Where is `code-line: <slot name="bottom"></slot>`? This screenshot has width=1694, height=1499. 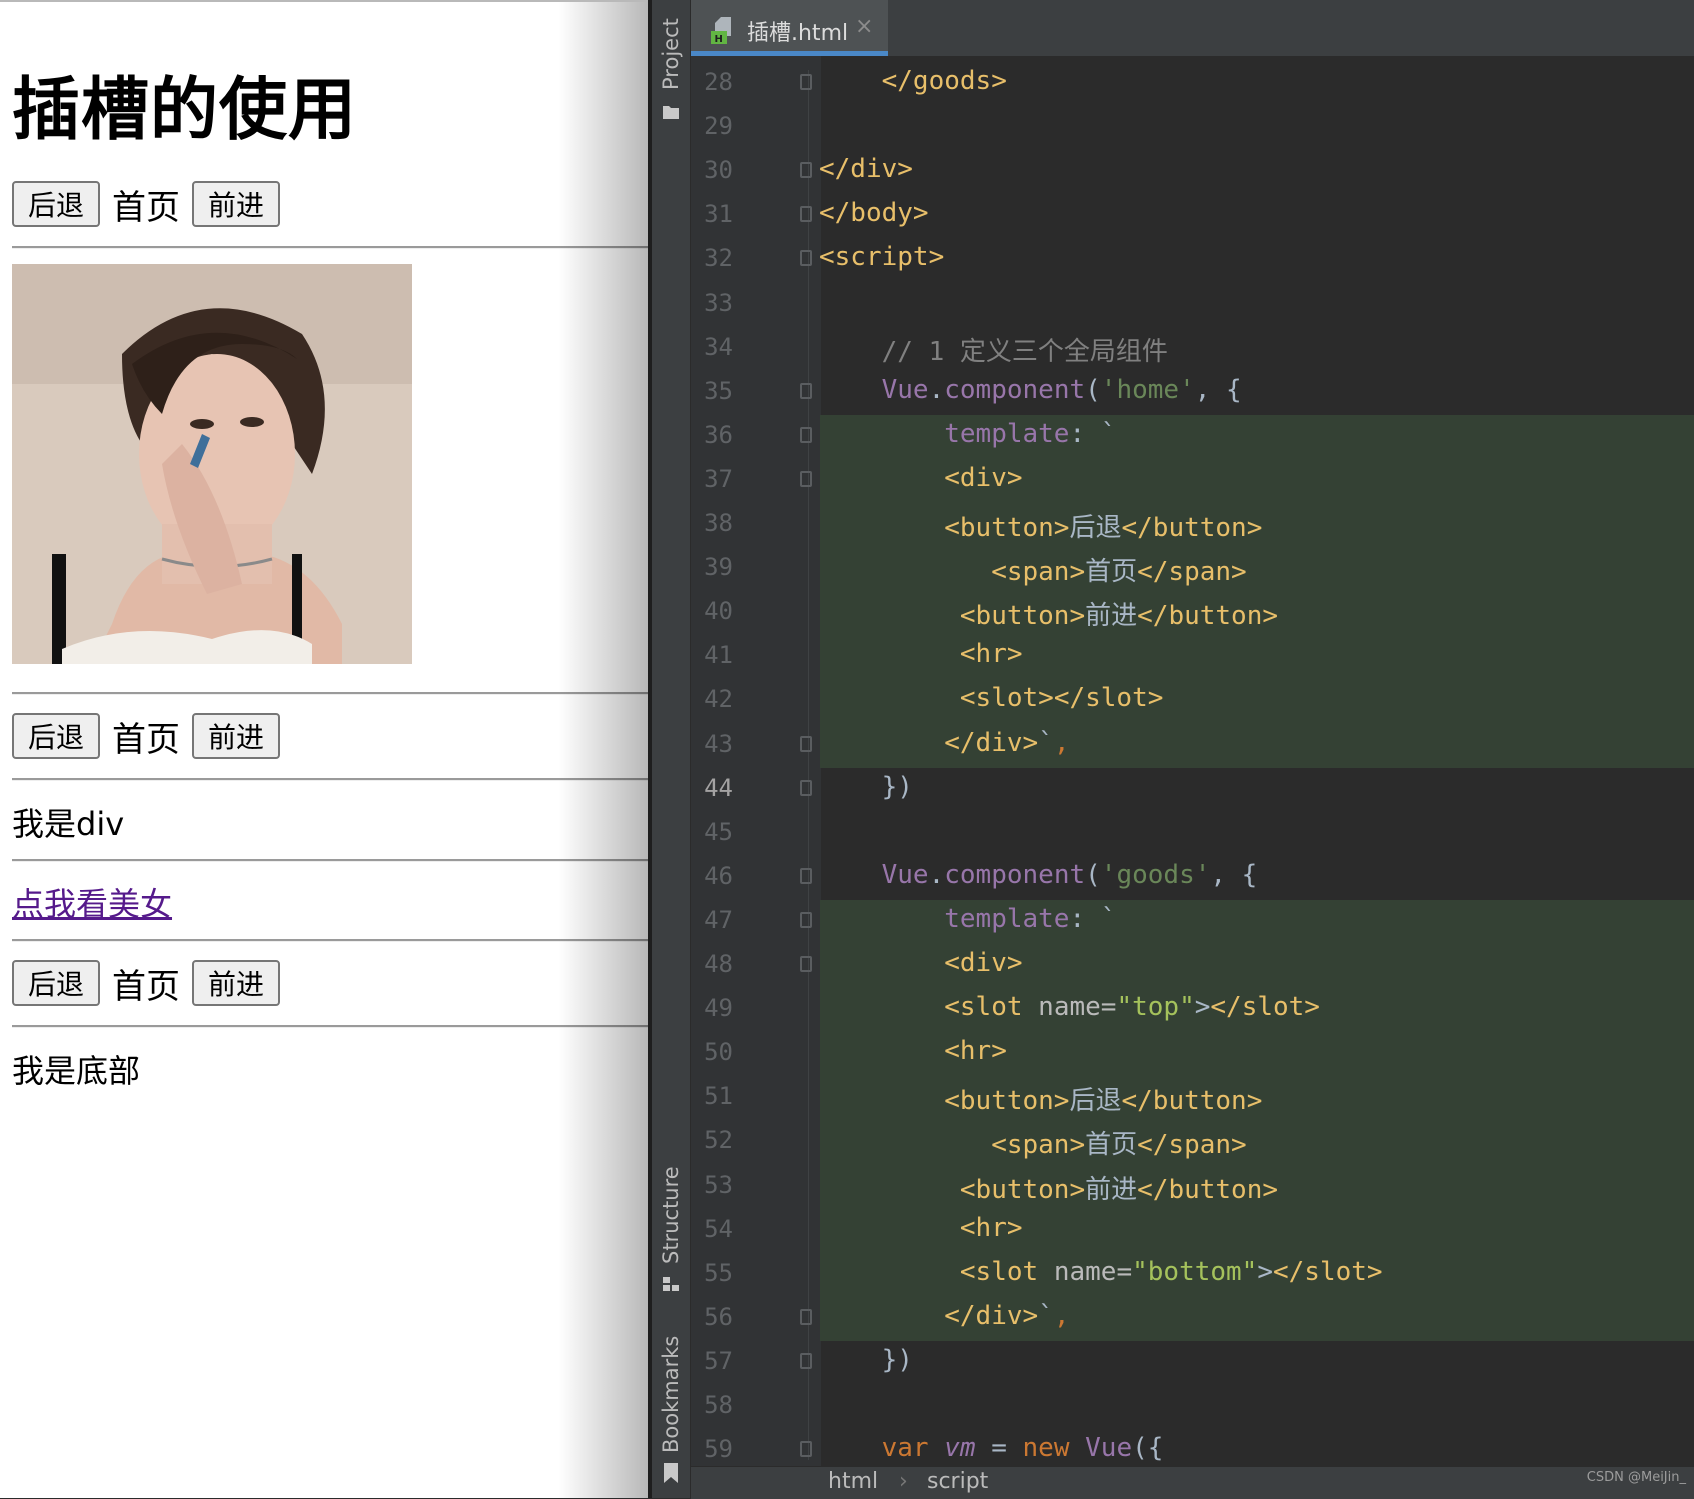
code-line: <slot name="bottom"></slot> is located at coordinates (1101, 1272).